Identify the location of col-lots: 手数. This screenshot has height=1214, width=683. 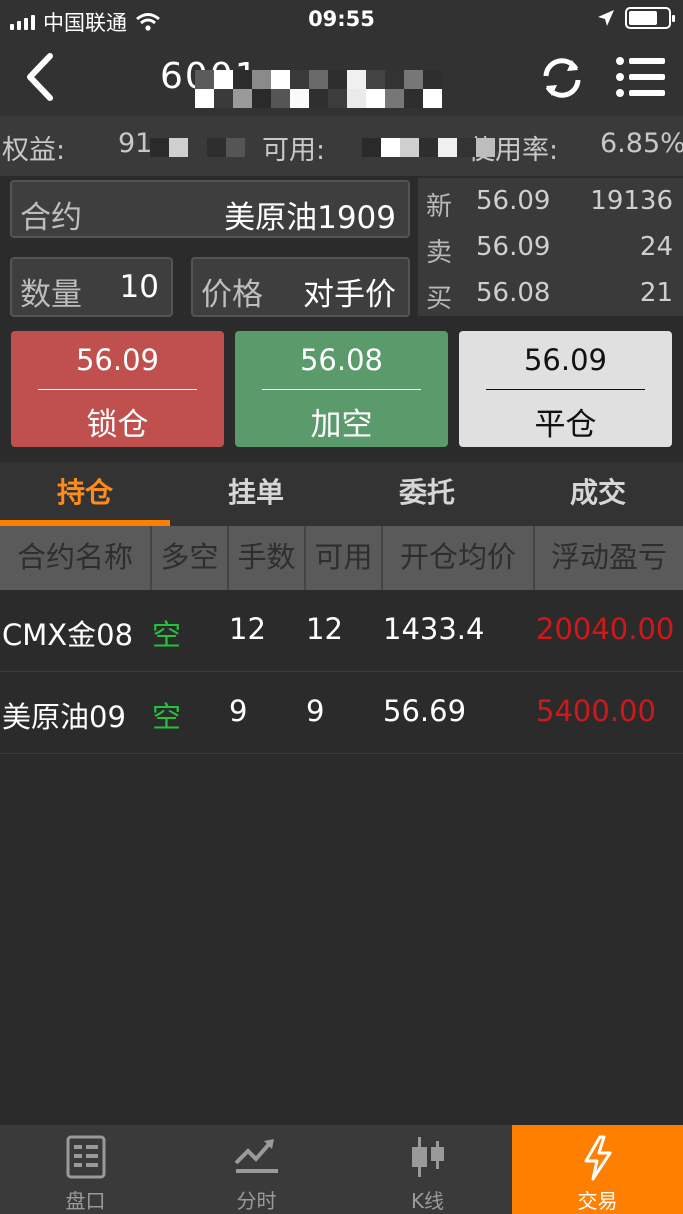
(267, 558).